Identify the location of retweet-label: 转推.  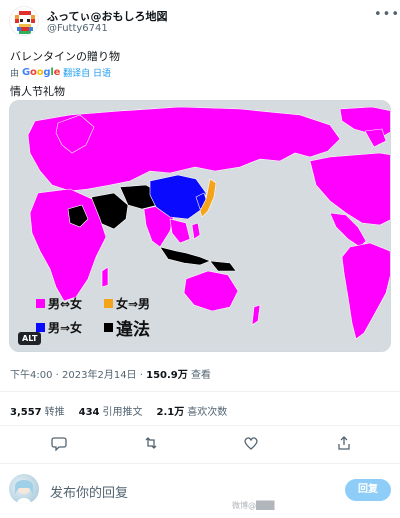
(54, 412).